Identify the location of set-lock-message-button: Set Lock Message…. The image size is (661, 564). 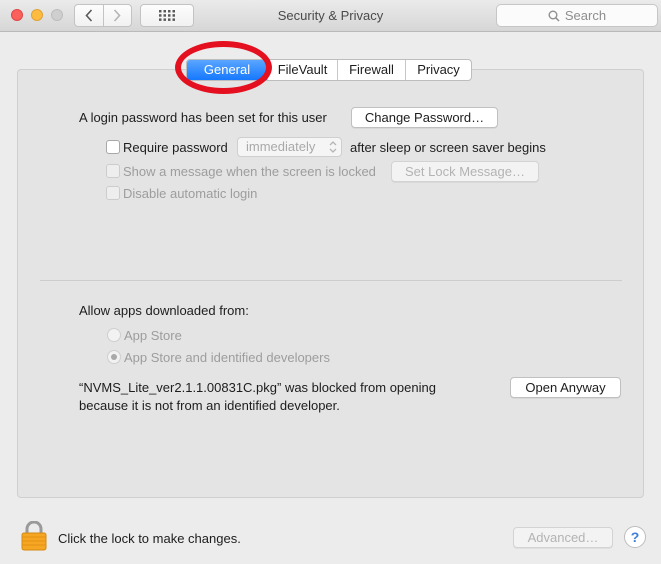
(465, 171).